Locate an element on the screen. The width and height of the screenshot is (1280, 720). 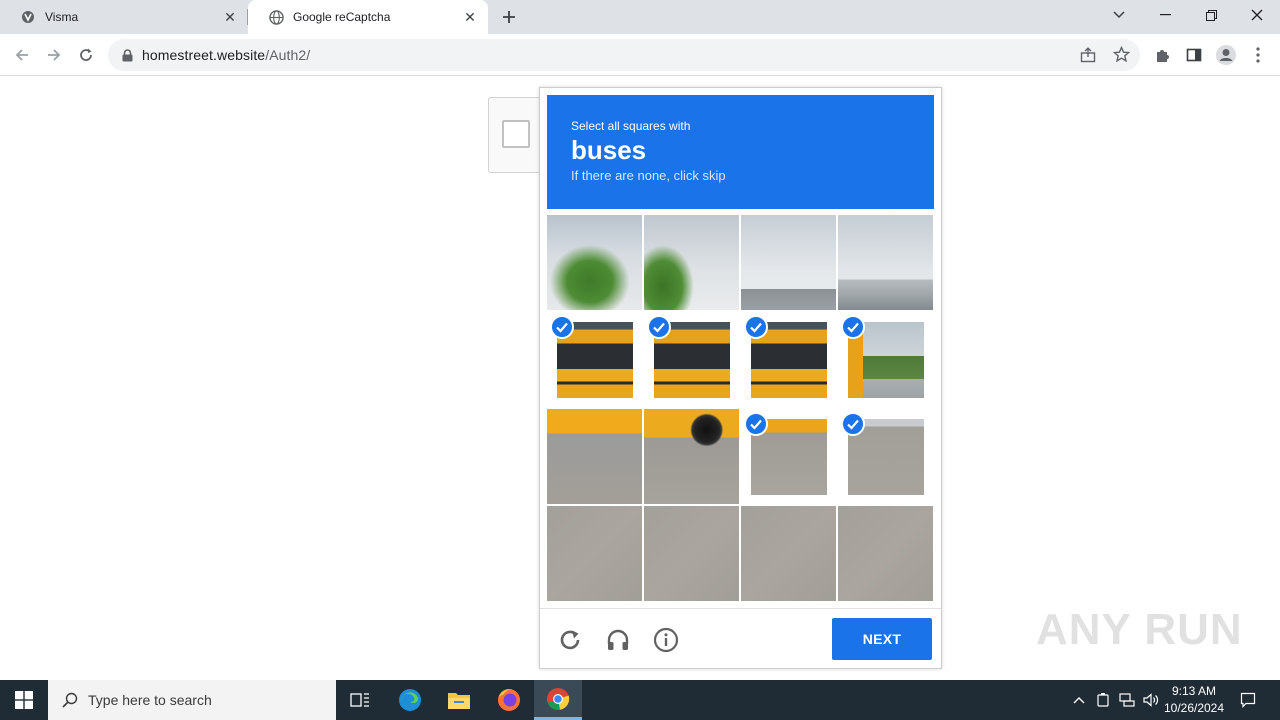
tab-search-icon is located at coordinates (1119, 15).